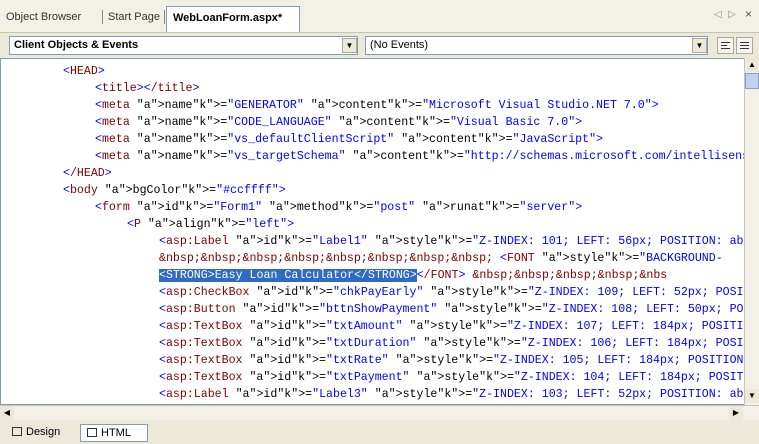 The height and width of the screenshot is (444, 759). I want to click on tab-object-browser: Object Browser, so click(43, 17).